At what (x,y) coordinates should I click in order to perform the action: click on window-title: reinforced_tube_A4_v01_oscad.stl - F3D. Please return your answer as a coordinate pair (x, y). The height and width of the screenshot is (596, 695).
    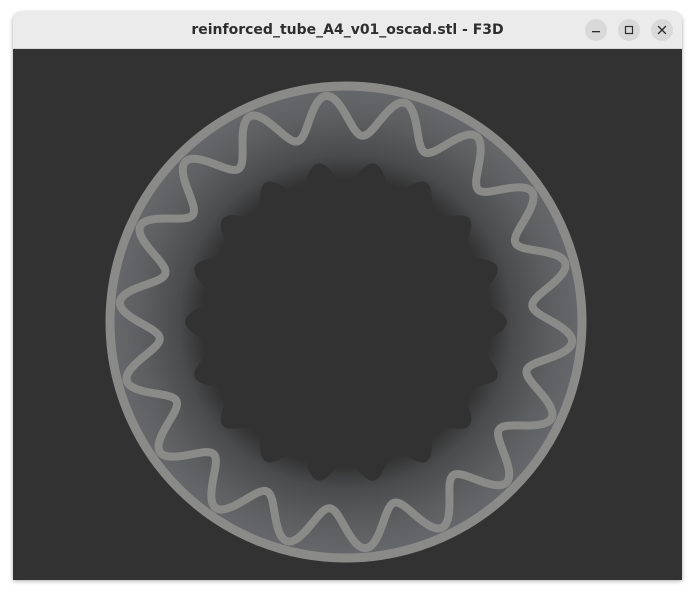
    Looking at the image, I should click on (347, 30).